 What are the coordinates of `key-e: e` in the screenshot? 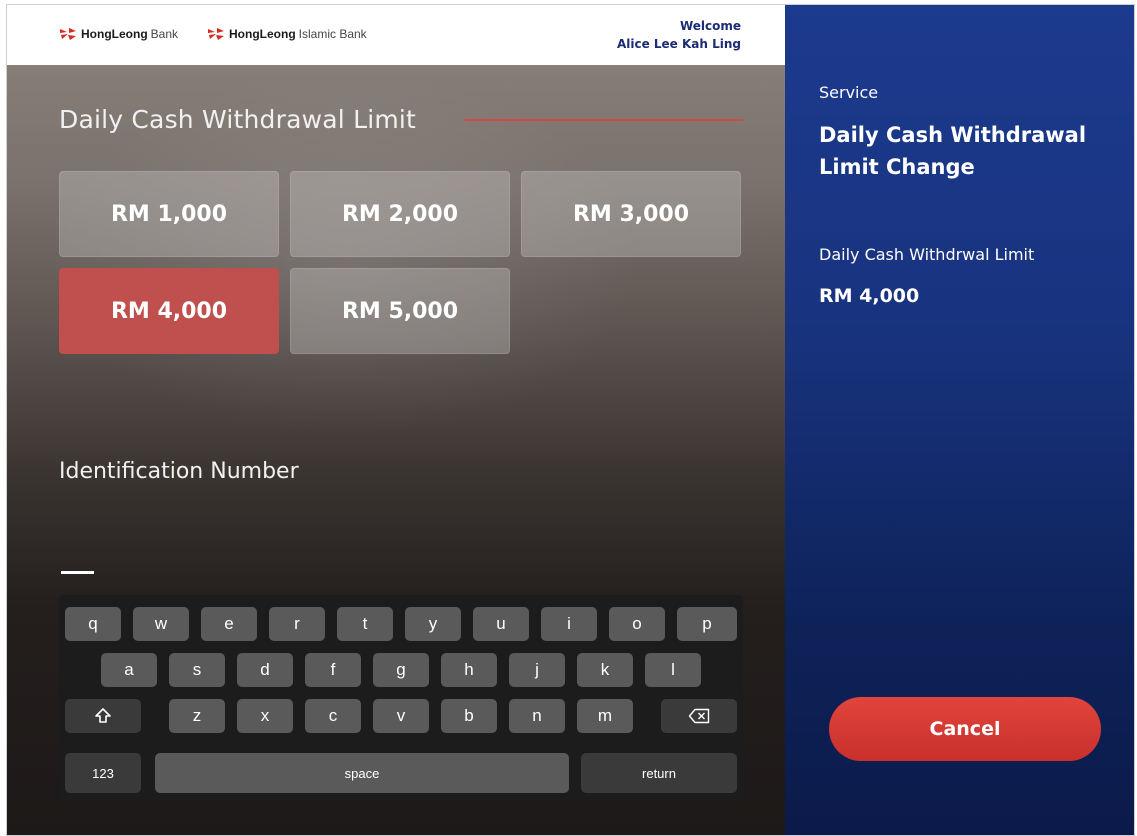 It's located at (229, 624).